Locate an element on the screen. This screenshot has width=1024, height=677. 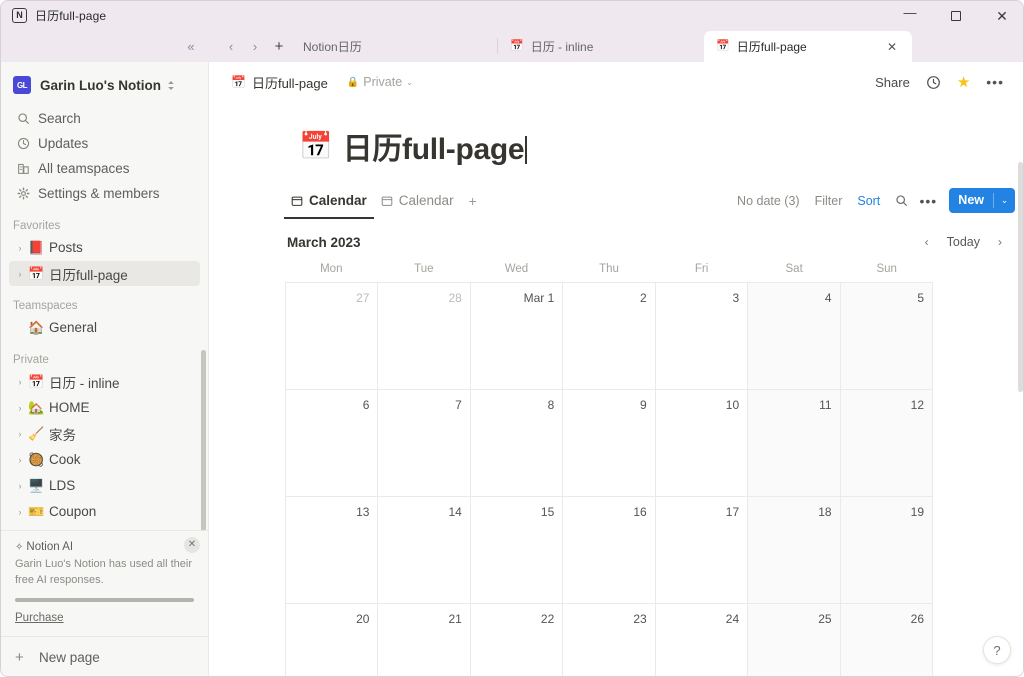
sidebar-item-calendar-fullpage: › 📅 日历full-page is located at coordinates (104, 273).